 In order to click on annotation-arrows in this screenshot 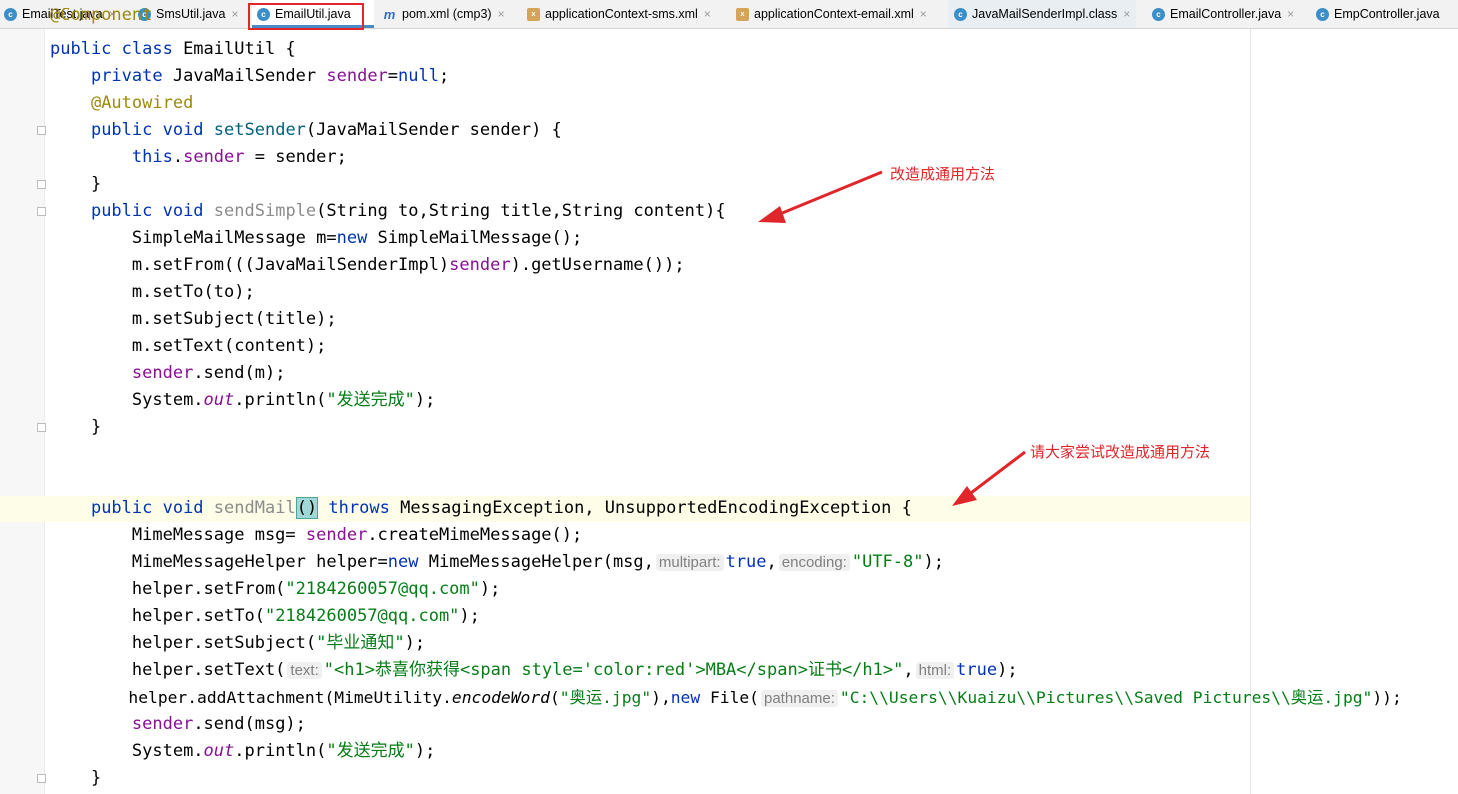, I will do `click(892, 338)`.